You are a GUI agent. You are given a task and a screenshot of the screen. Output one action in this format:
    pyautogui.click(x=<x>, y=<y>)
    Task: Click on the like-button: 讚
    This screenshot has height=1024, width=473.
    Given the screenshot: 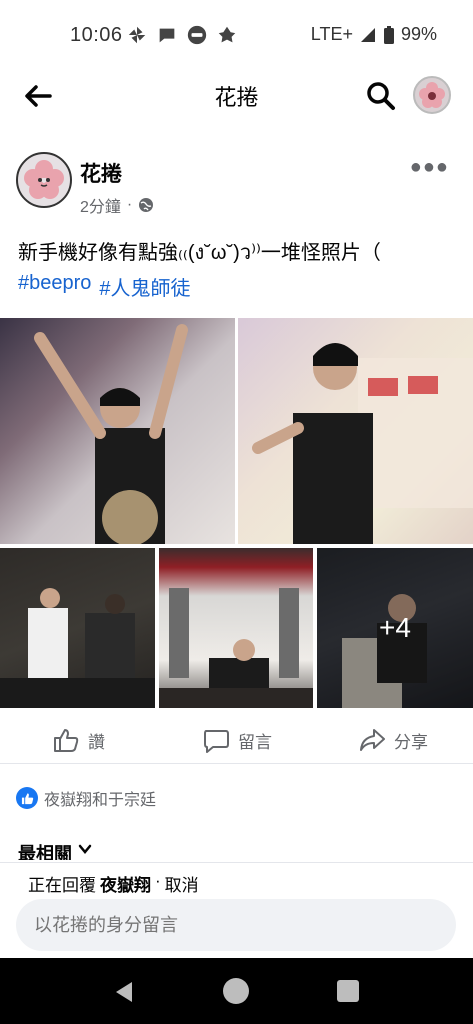 What is the action you would take?
    pyautogui.click(x=78, y=740)
    